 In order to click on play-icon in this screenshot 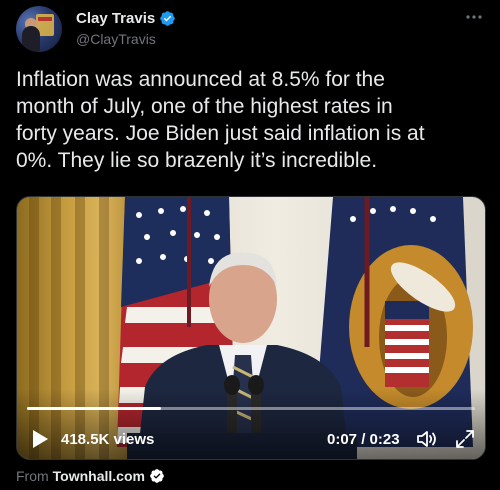, I will do `click(40, 439)`.